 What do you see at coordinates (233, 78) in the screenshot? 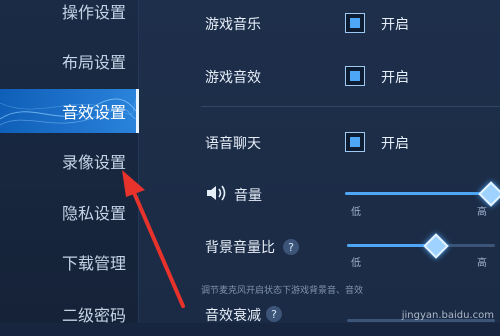
I see `game-sfx-label: 游戏音效` at bounding box center [233, 78].